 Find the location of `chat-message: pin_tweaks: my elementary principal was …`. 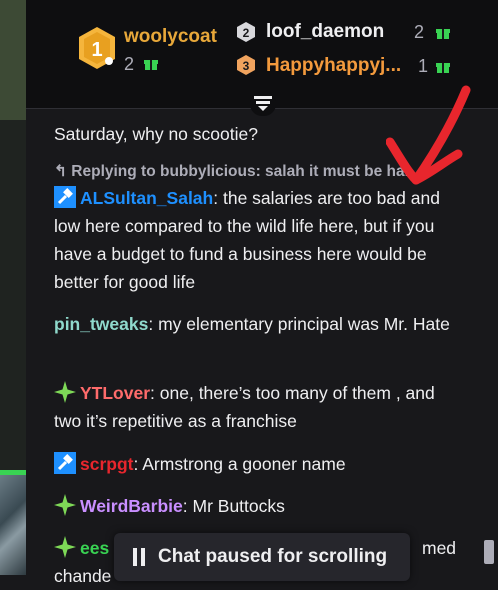

chat-message: pin_tweaks: my elementary principal was … is located at coordinates (254, 324).